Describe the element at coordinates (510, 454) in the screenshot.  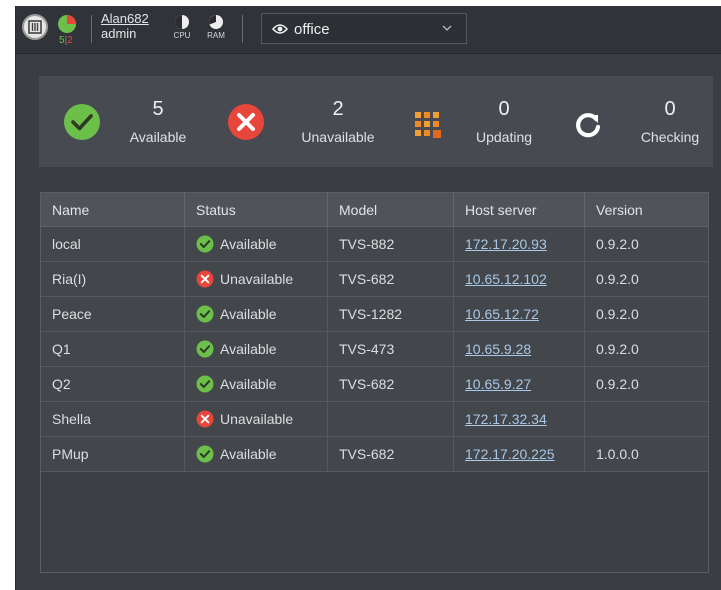
I see `host-link: 172.17.20.225` at that location.